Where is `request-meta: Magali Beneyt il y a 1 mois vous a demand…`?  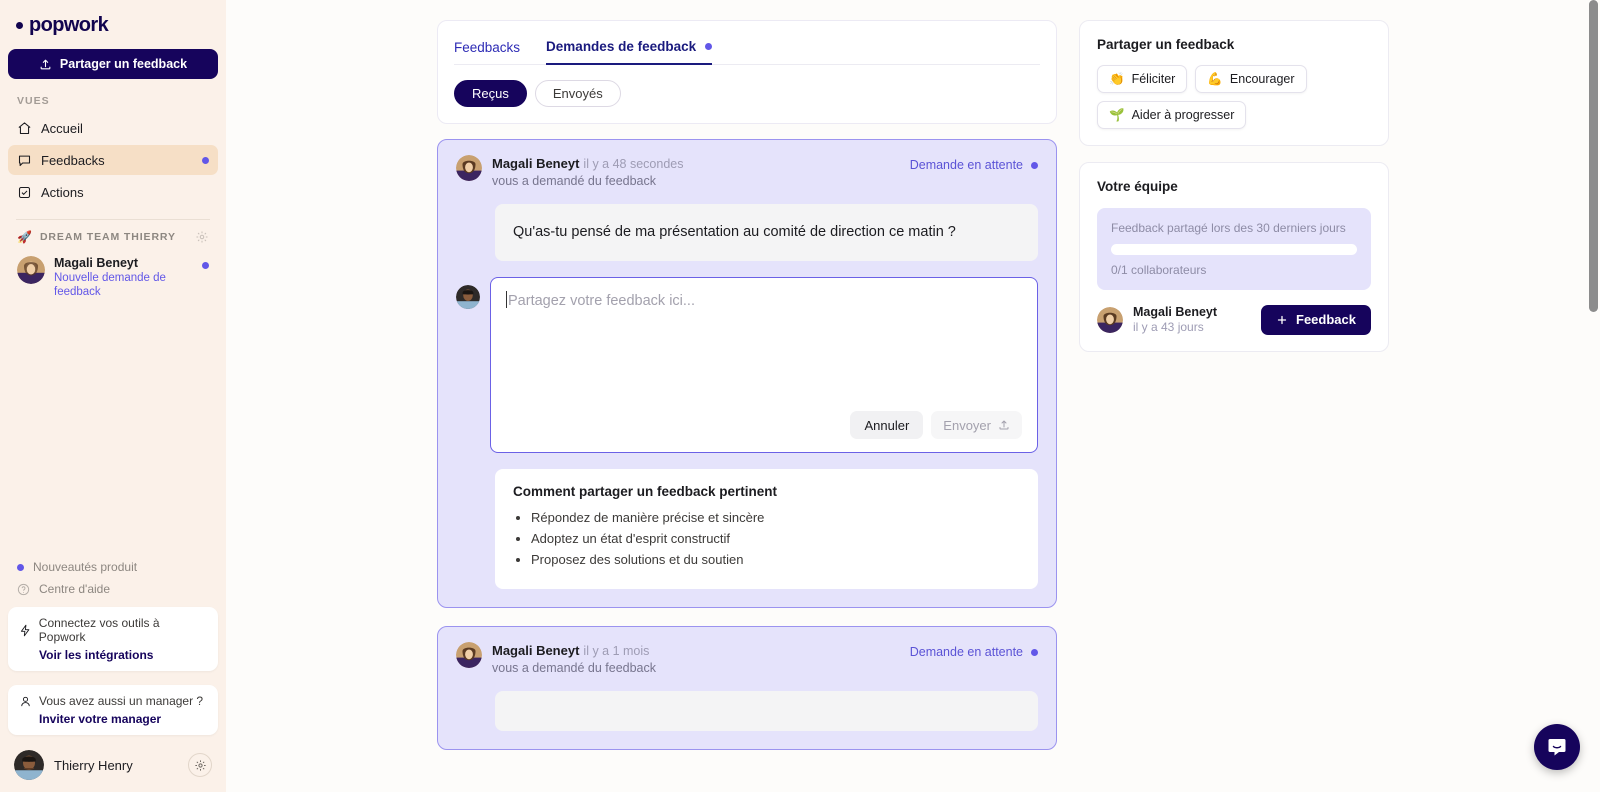
request-meta: Magali Beneyt il y a 1 mois vous a demand… is located at coordinates (574, 659).